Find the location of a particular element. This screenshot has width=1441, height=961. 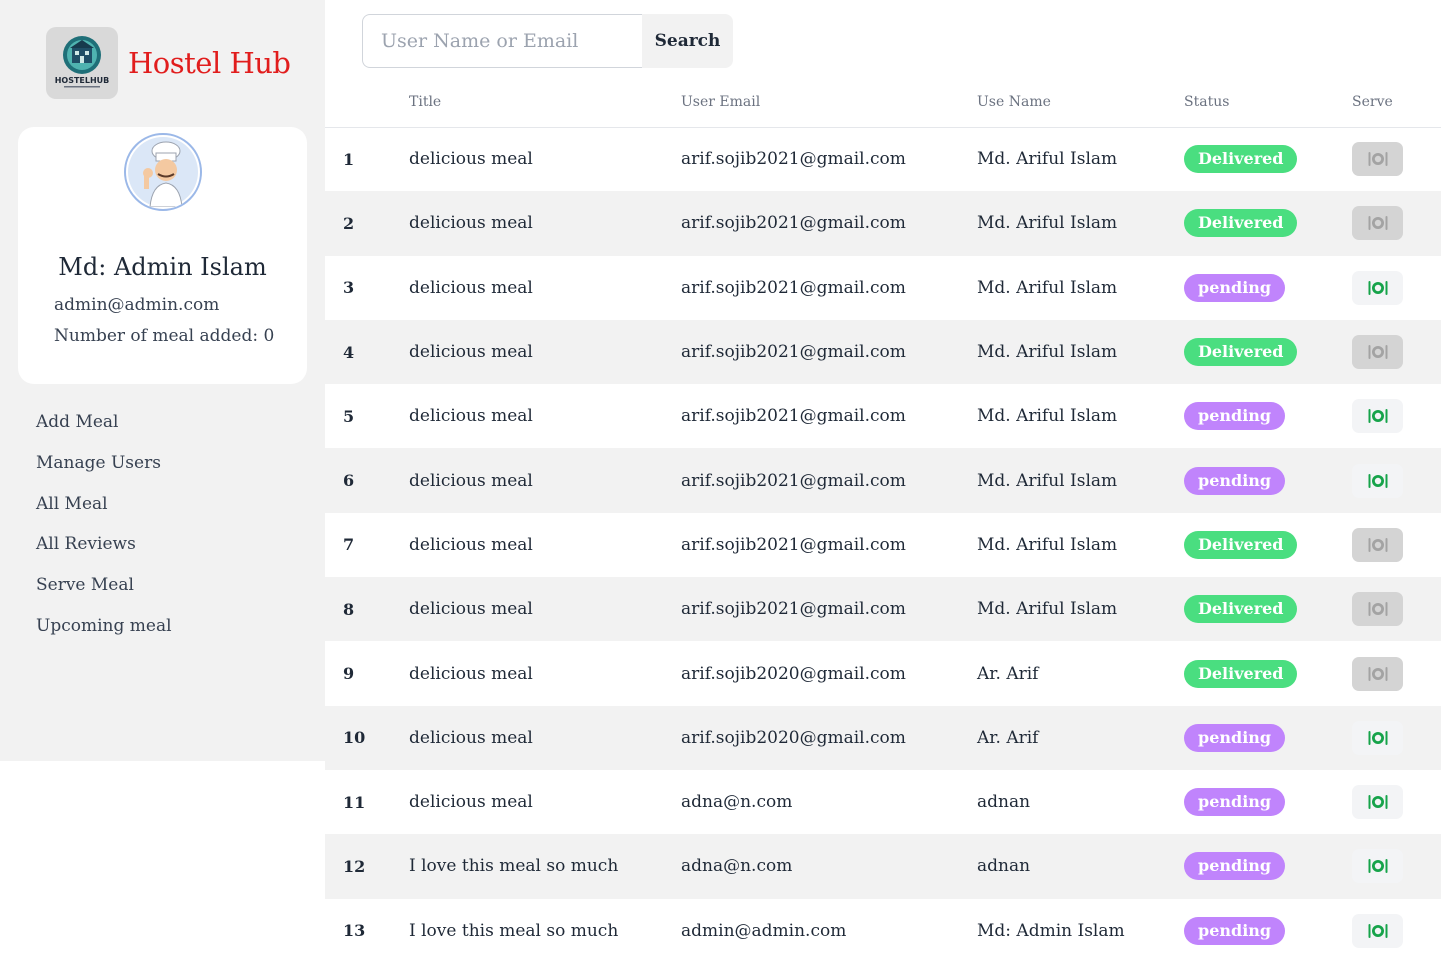

header-index is located at coordinates (367, 102).